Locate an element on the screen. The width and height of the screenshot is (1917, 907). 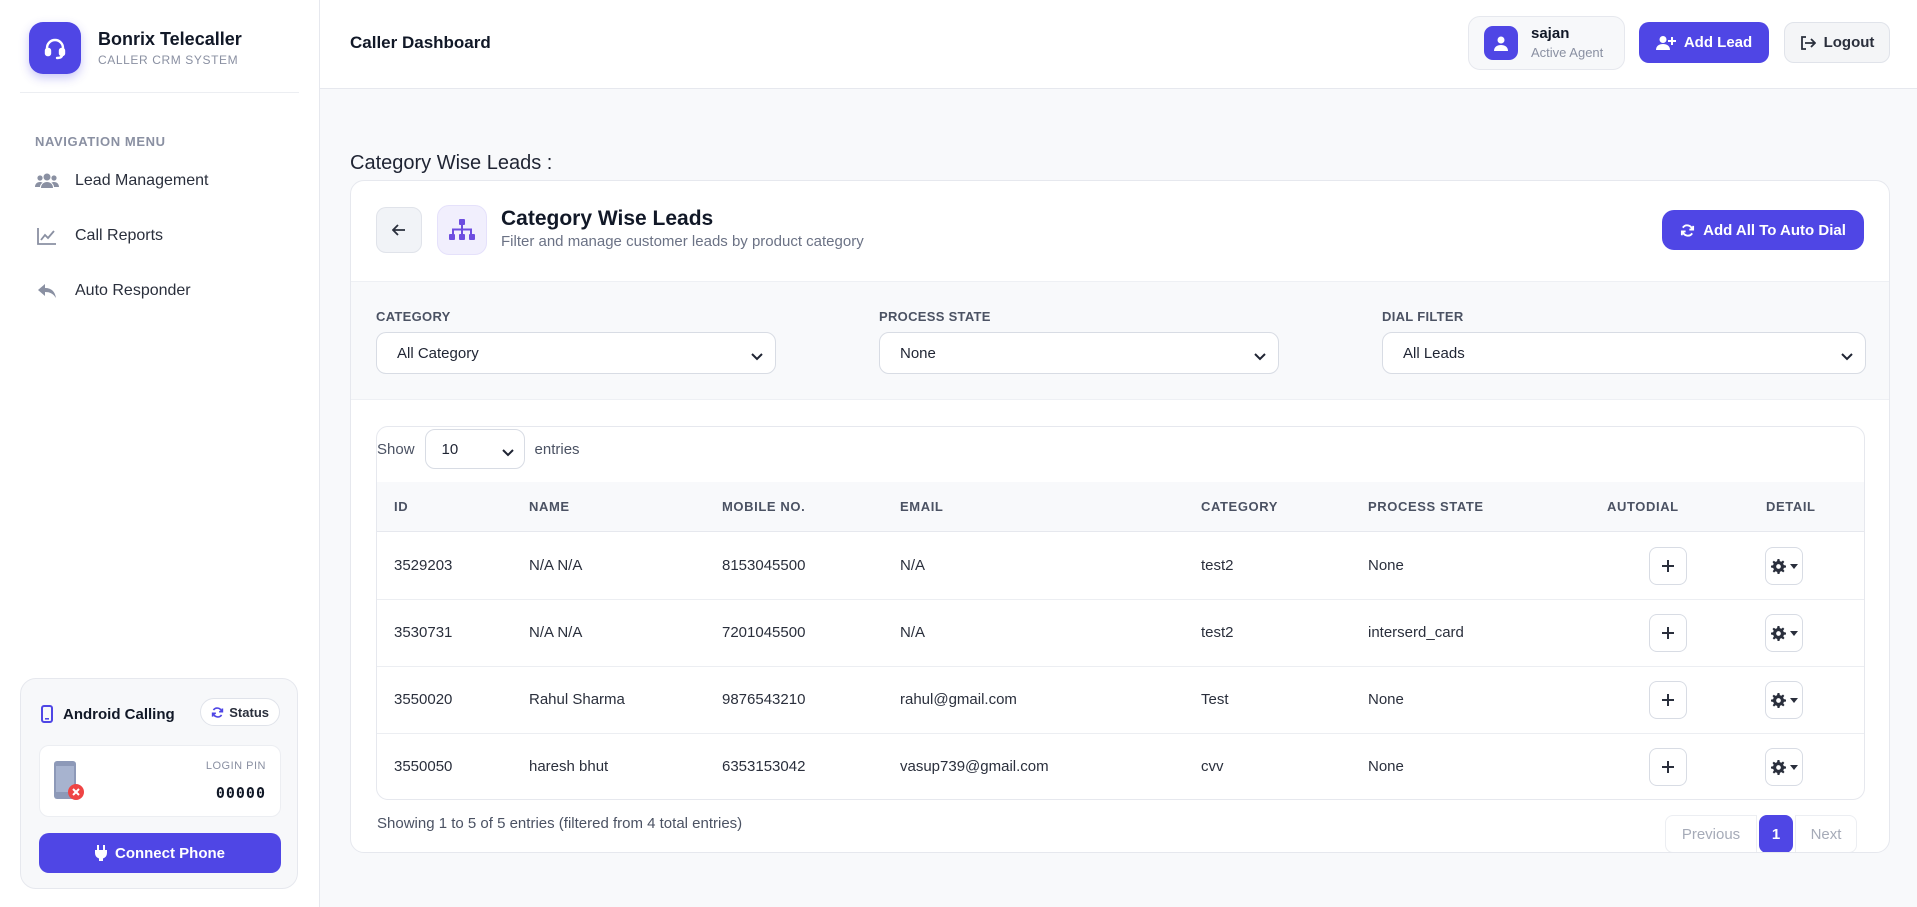
user-name: sajan is located at coordinates (1550, 33).